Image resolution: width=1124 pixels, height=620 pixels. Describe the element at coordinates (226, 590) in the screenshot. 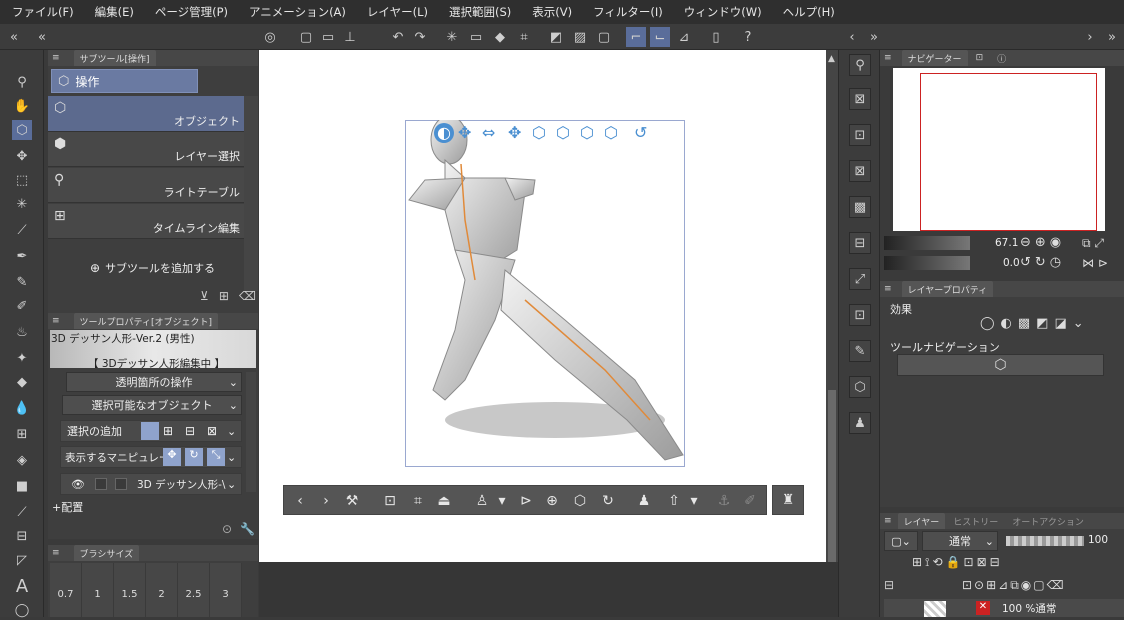

I see `brush-size-cell: 3` at that location.